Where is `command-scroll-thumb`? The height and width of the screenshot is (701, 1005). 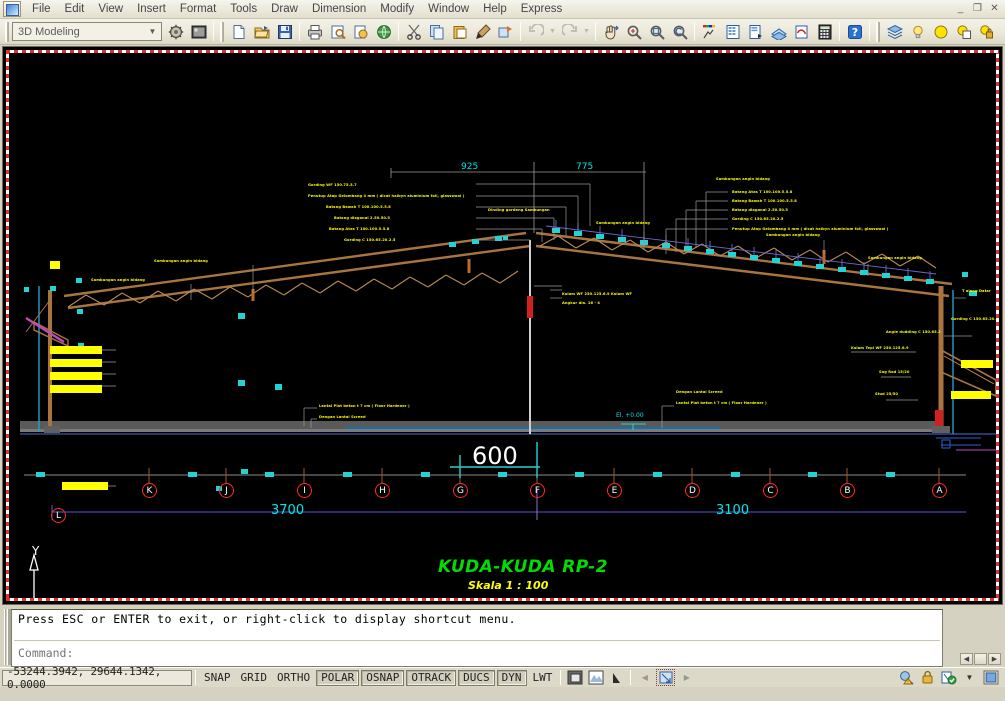
command-scroll-thumb is located at coordinates (980, 659).